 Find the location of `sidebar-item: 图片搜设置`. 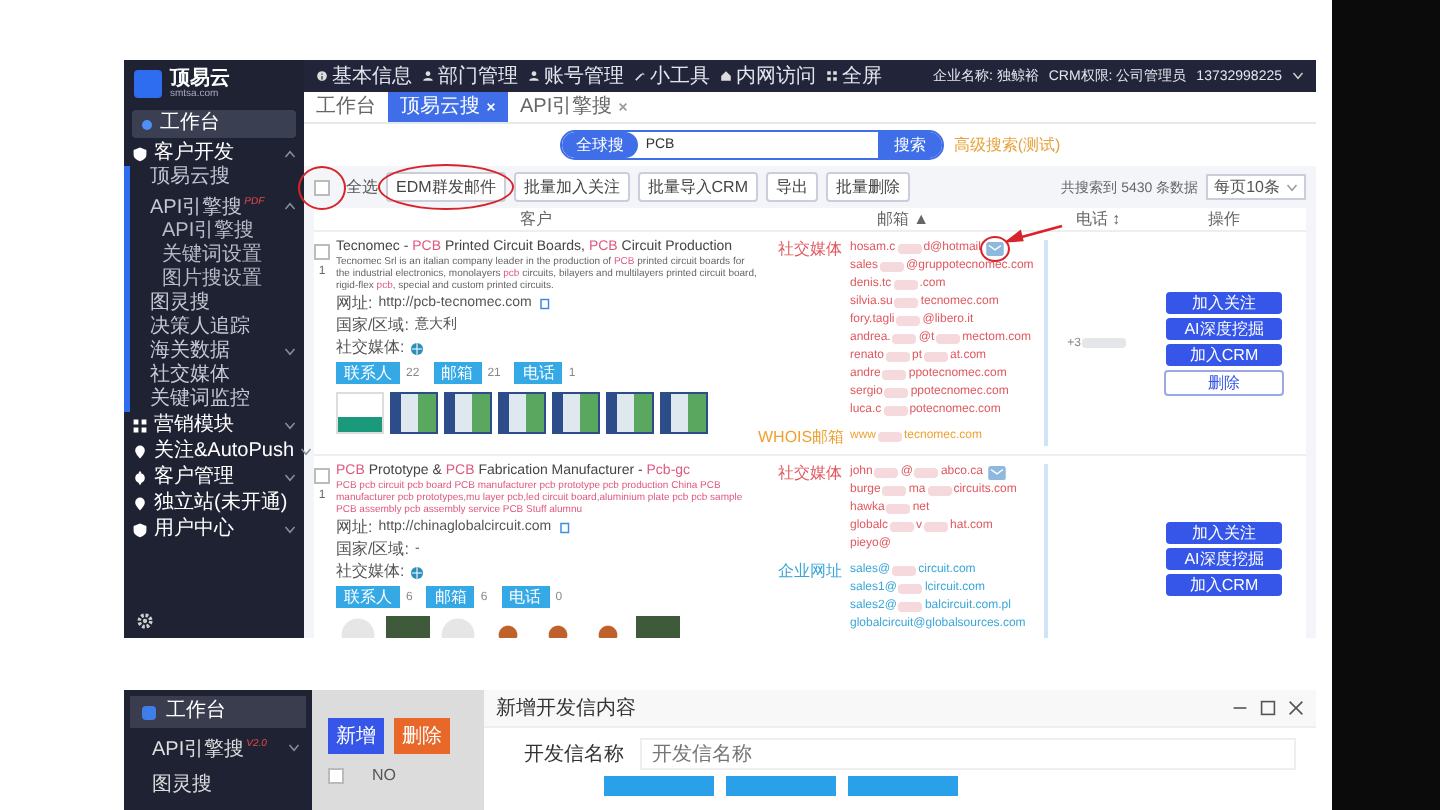

sidebar-item: 图片搜设置 is located at coordinates (217, 280).